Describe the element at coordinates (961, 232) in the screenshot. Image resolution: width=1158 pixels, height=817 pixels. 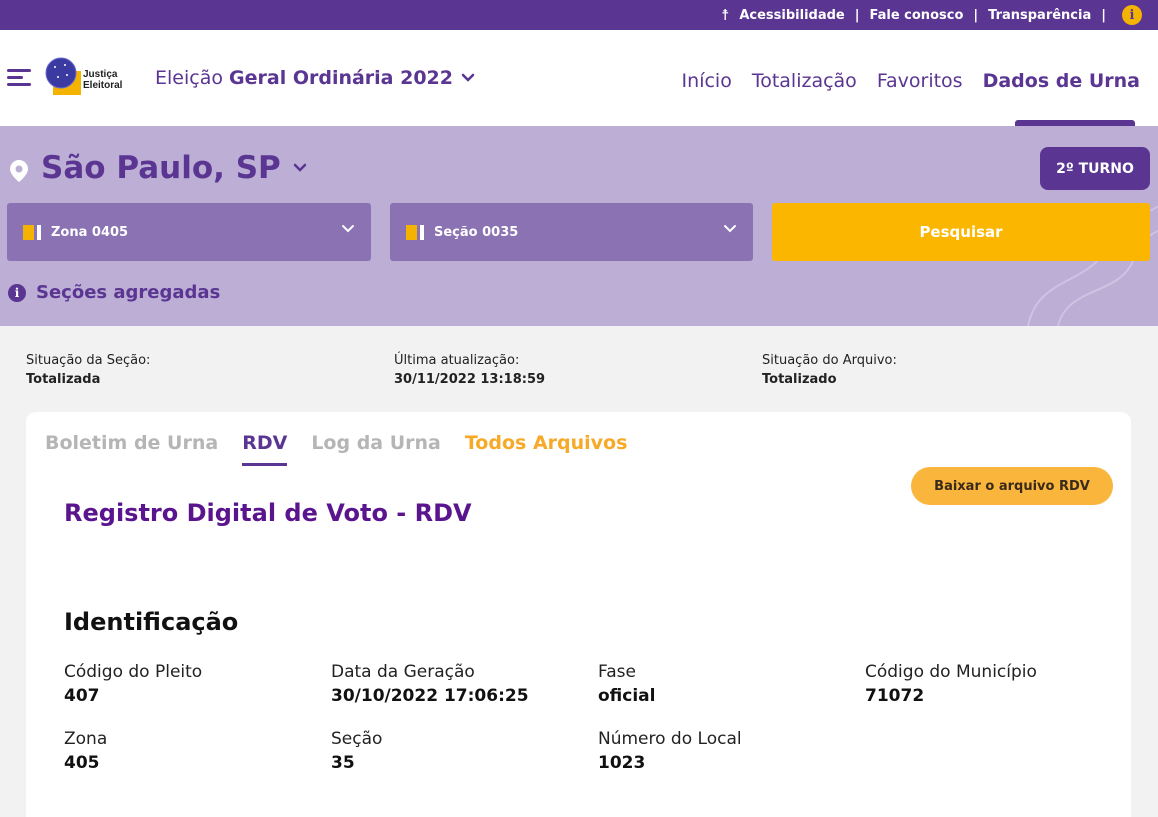
I see `search-button: Pesquisar` at that location.